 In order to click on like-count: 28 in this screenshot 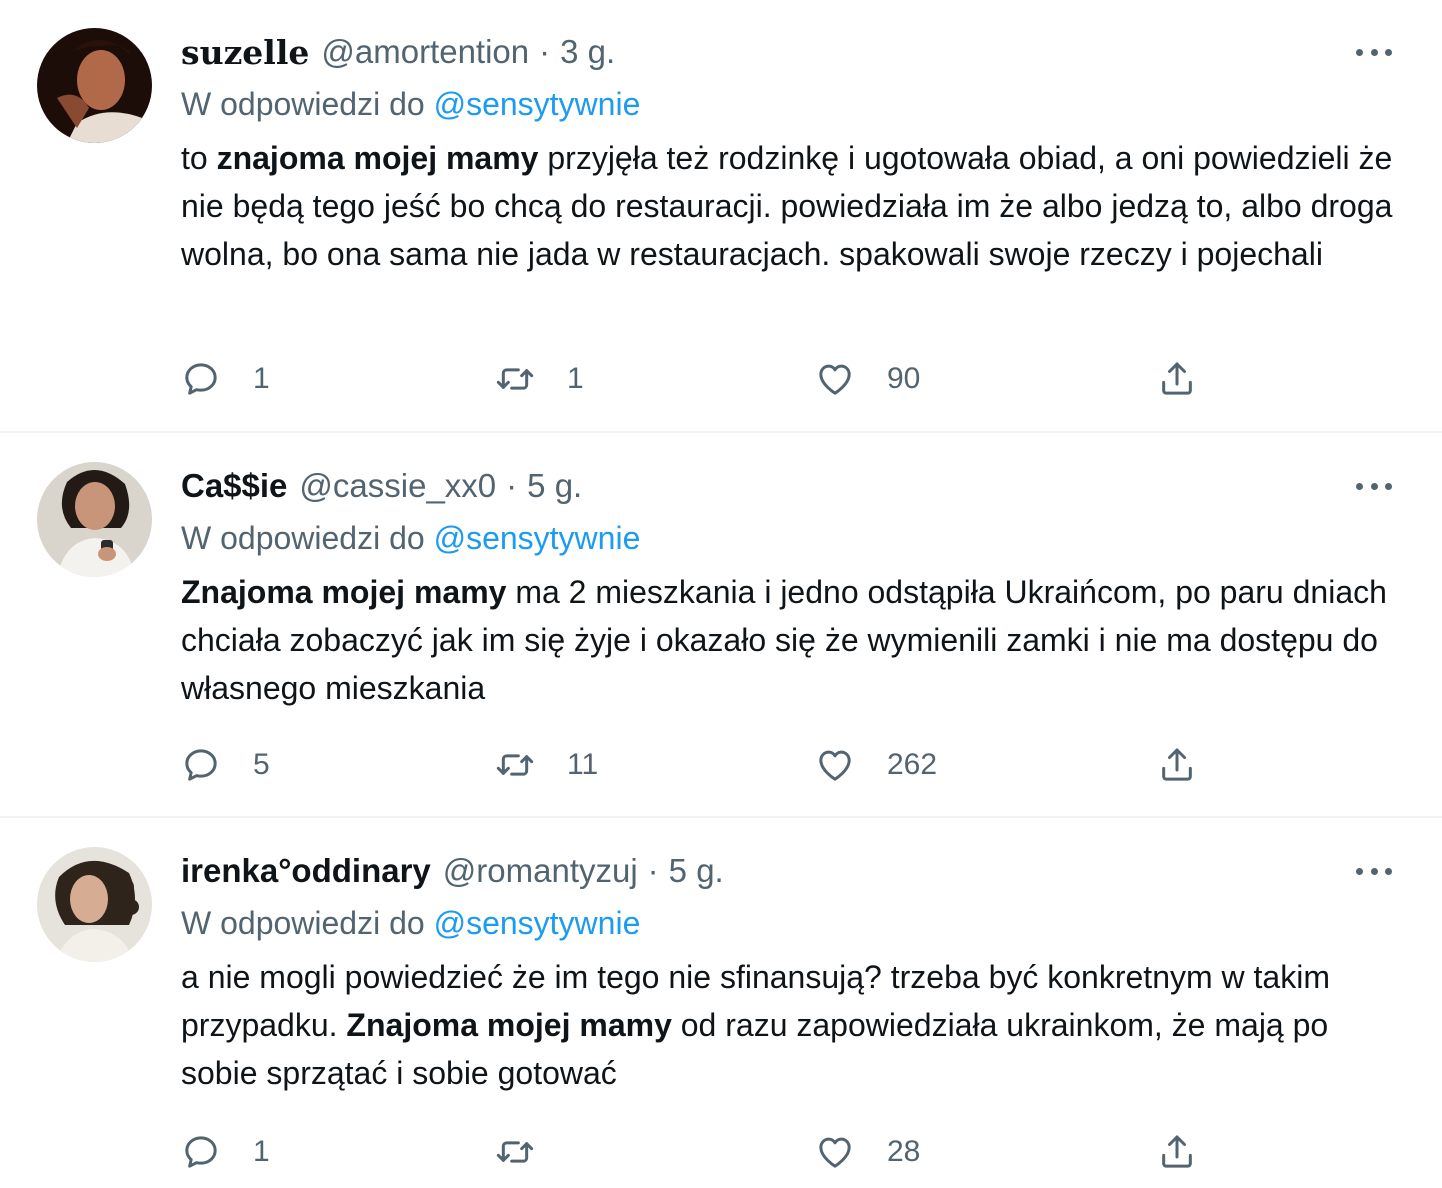, I will do `click(904, 1151)`.